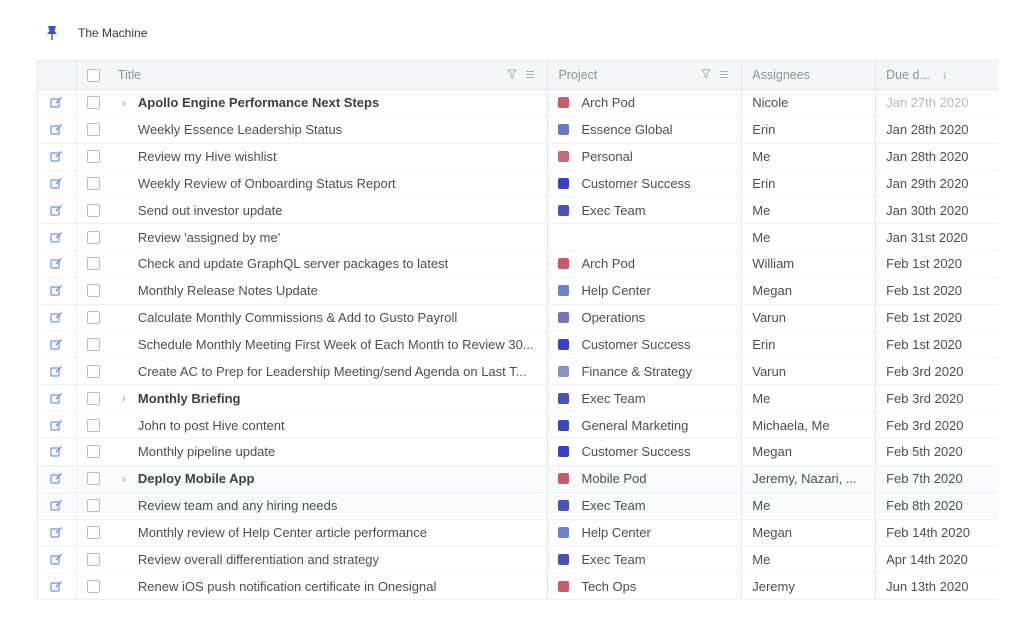  What do you see at coordinates (808, 586) in the screenshot?
I see `assignees-cell: Jeremy` at bounding box center [808, 586].